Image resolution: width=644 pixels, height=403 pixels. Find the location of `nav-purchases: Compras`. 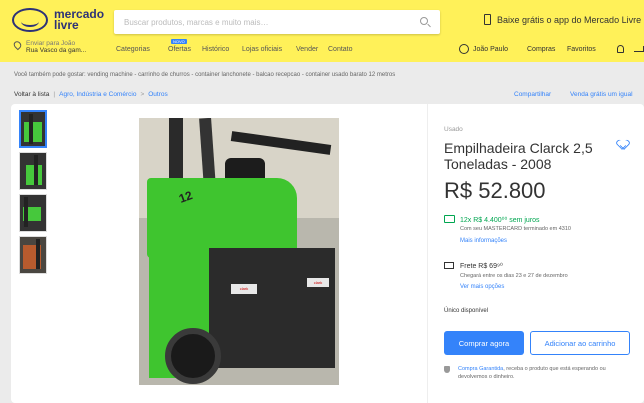

nav-purchases: Compras is located at coordinates (541, 49).